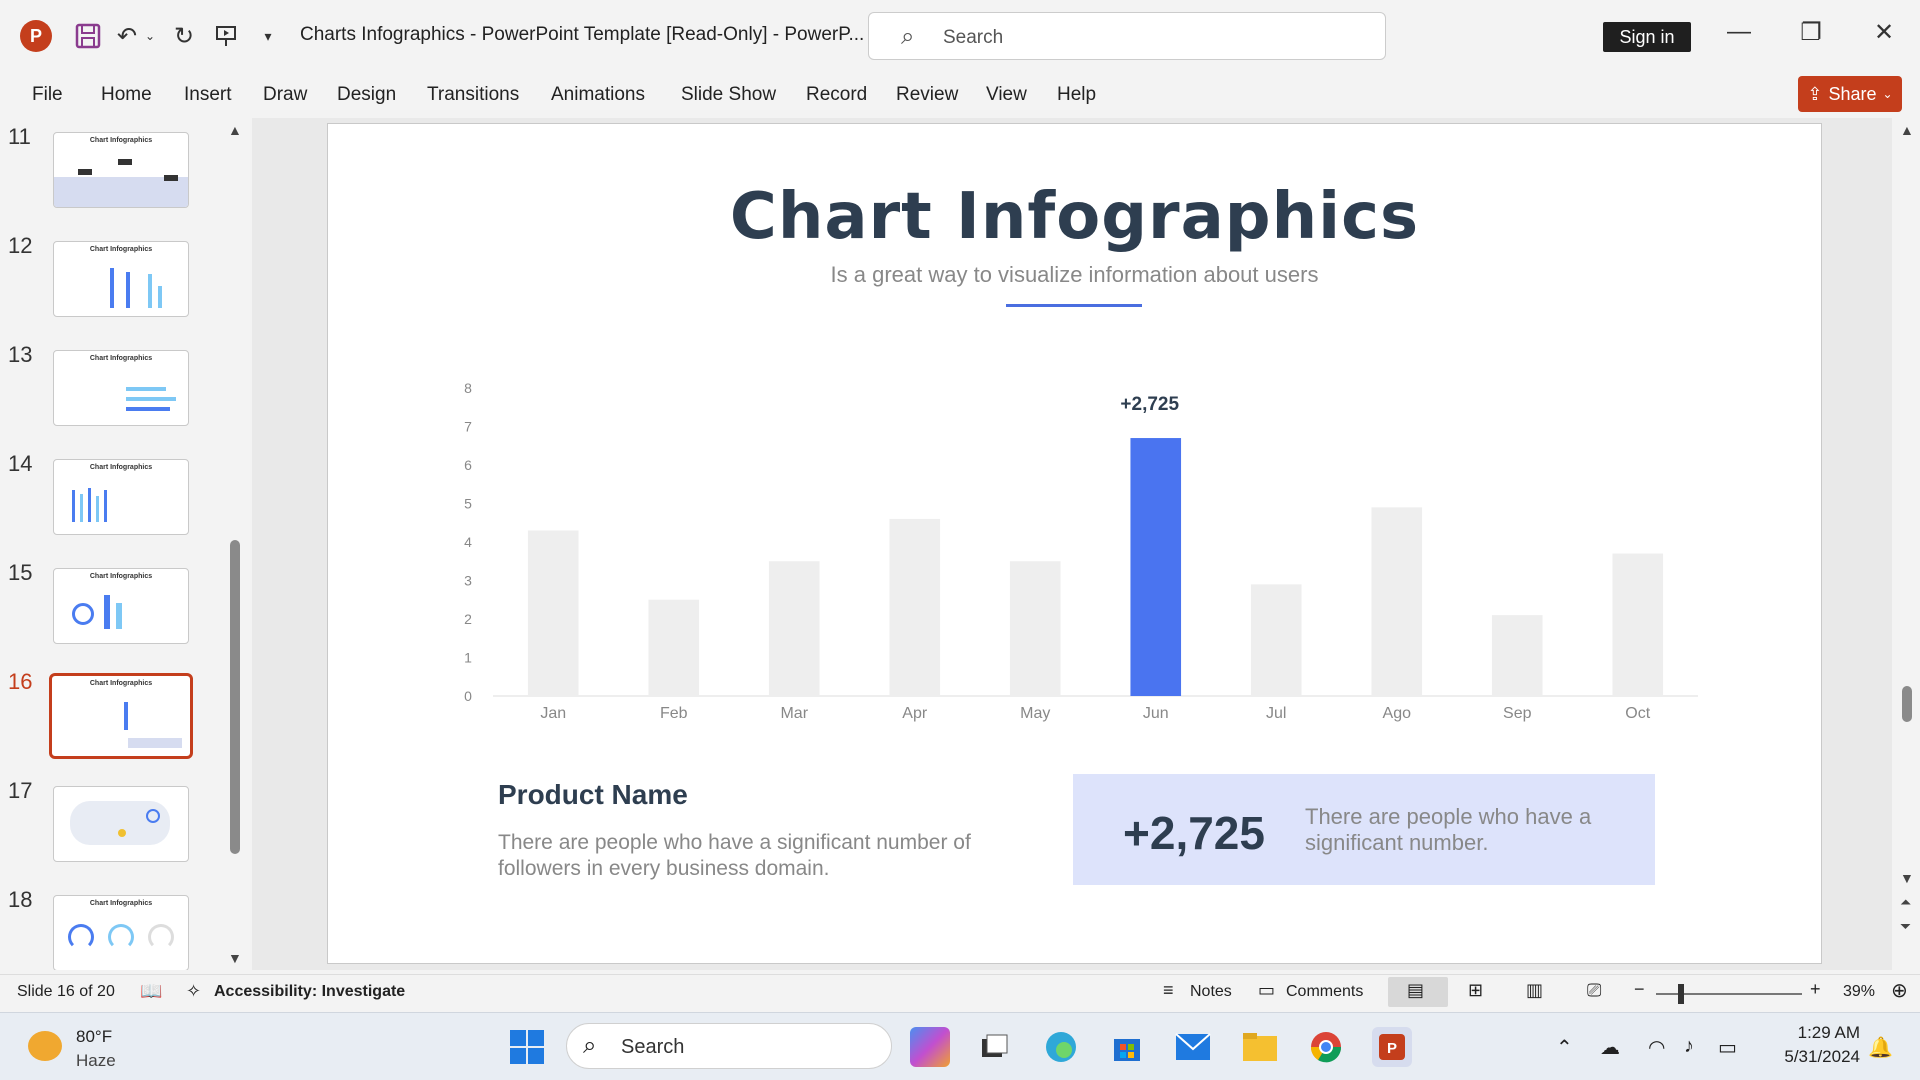  Describe the element at coordinates (127, 36) in the screenshot. I see `undo-icon: ↶` at that location.